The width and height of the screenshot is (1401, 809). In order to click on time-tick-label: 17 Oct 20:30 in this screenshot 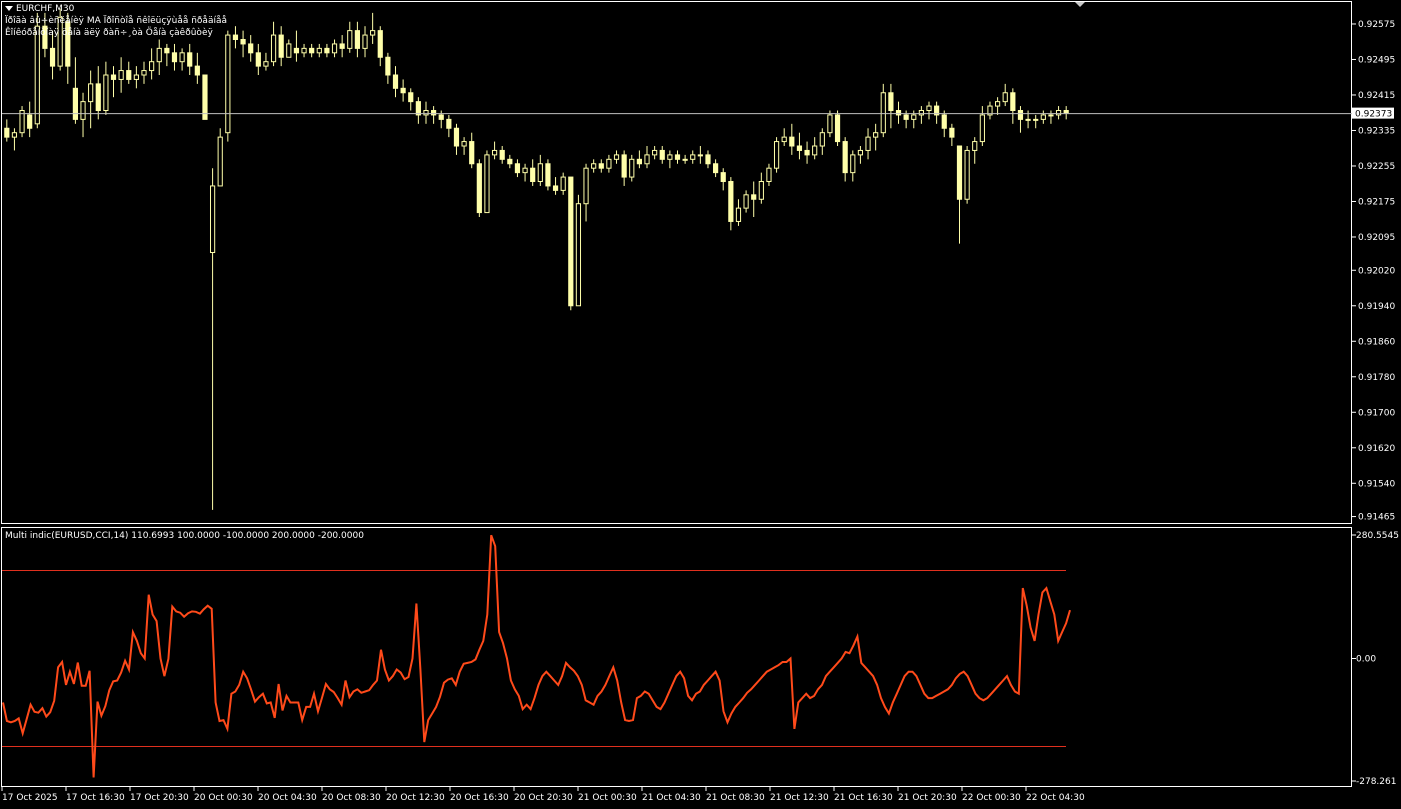, I will do `click(159, 798)`.